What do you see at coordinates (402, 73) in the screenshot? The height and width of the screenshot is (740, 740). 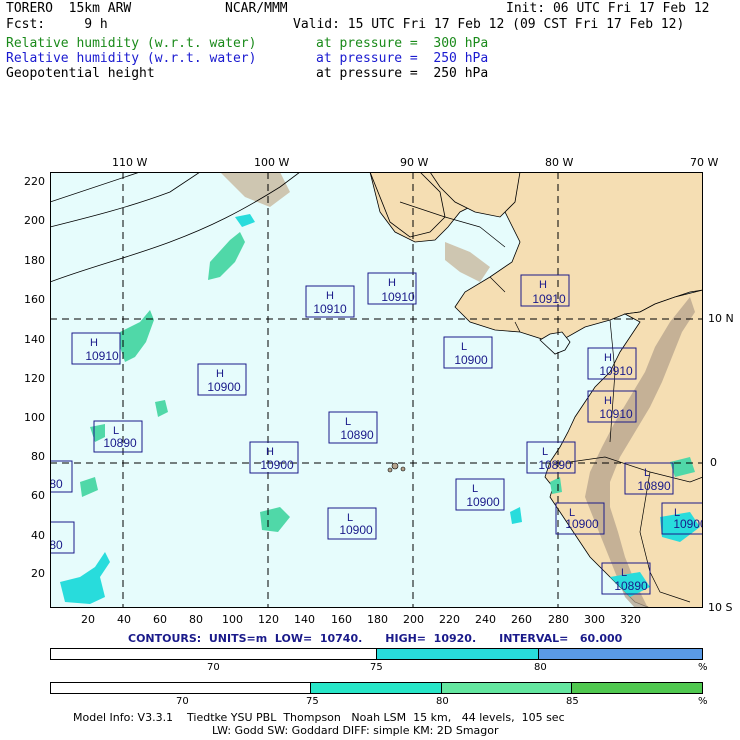 I see `field-3-level: at pressure = 250 hPa` at bounding box center [402, 73].